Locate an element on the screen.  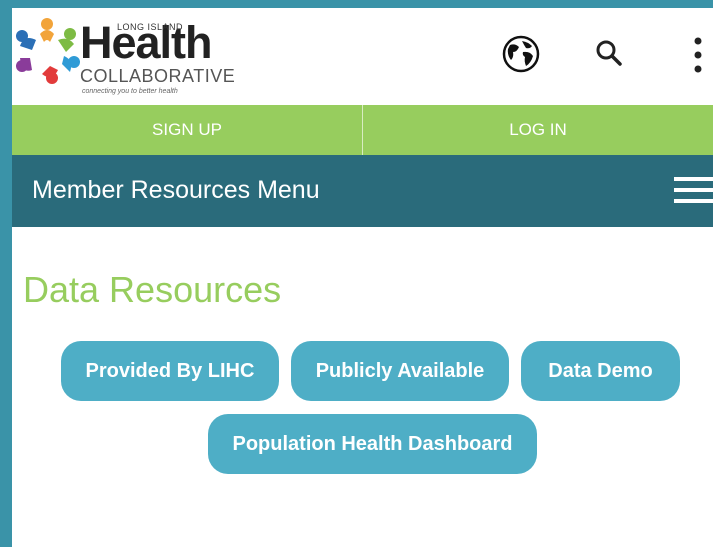
logo-tagline: connecting you to better health is located at coordinates (130, 91).